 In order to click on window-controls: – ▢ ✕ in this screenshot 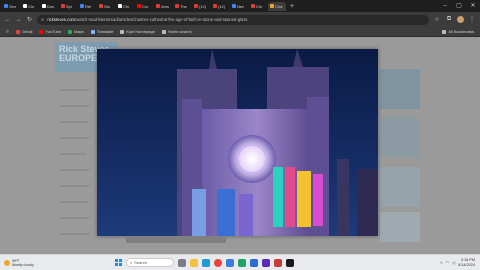, I will do `click(459, 6)`.